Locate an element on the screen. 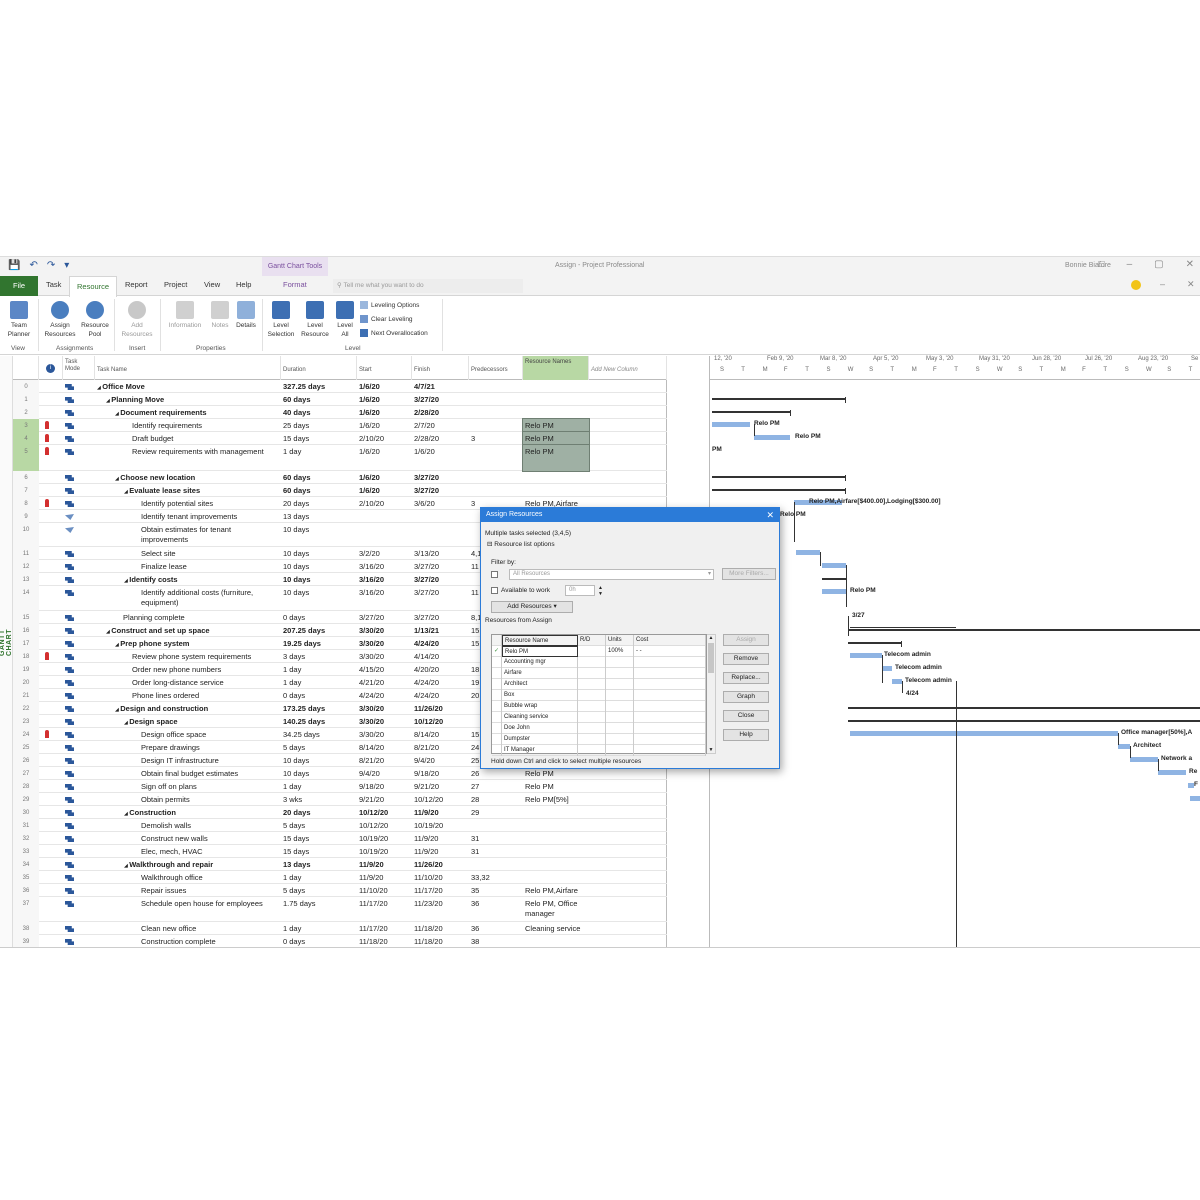 This screenshot has height=1200, width=1200. row-id: 31 is located at coordinates (26, 825).